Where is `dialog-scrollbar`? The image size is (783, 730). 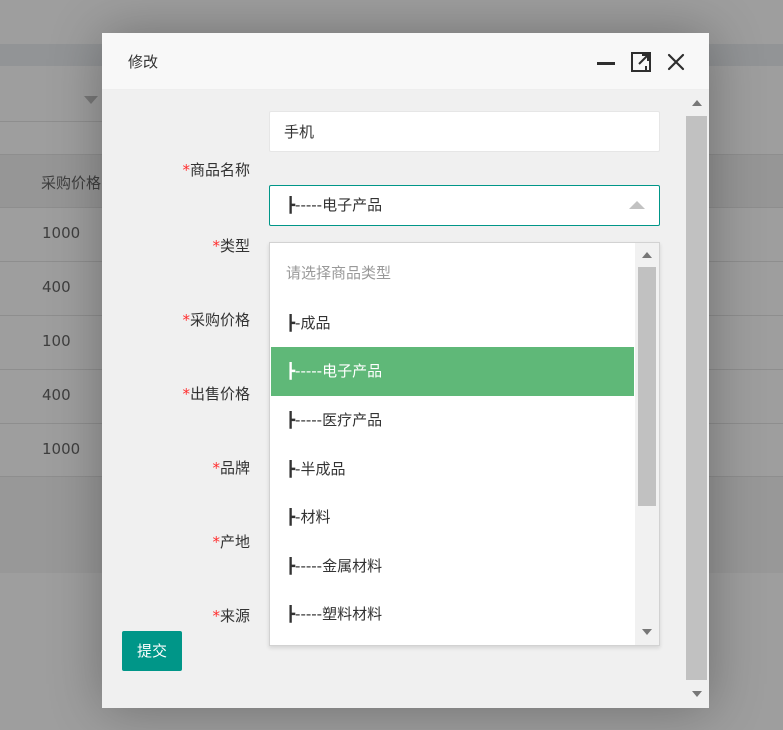 dialog-scrollbar is located at coordinates (697, 399).